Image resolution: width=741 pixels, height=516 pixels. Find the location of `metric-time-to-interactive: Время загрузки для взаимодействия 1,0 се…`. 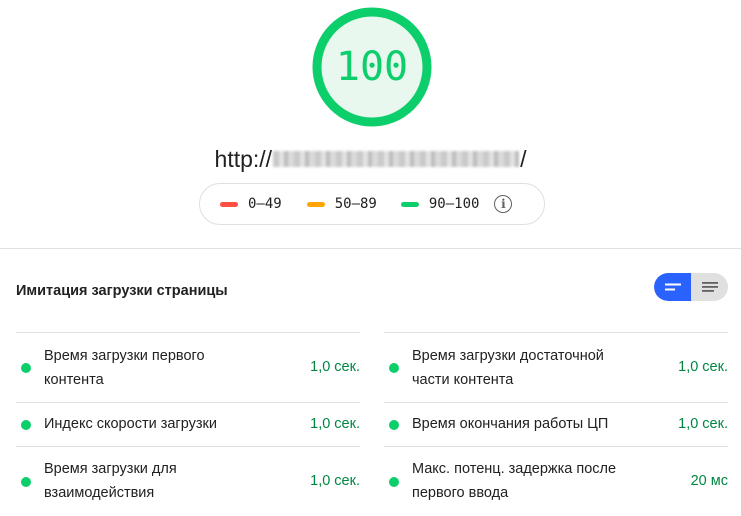

metric-time-to-interactive: Время загрузки для взаимодействия 1,0 се… is located at coordinates (188, 481).